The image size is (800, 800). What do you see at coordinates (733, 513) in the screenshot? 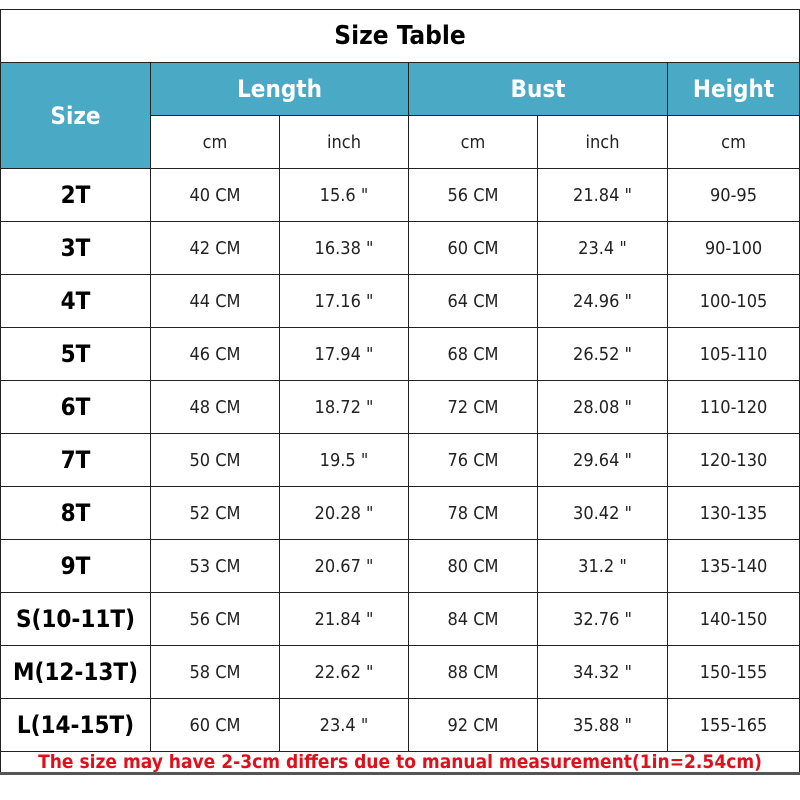
I see `cell-height-cm: 130-135` at bounding box center [733, 513].